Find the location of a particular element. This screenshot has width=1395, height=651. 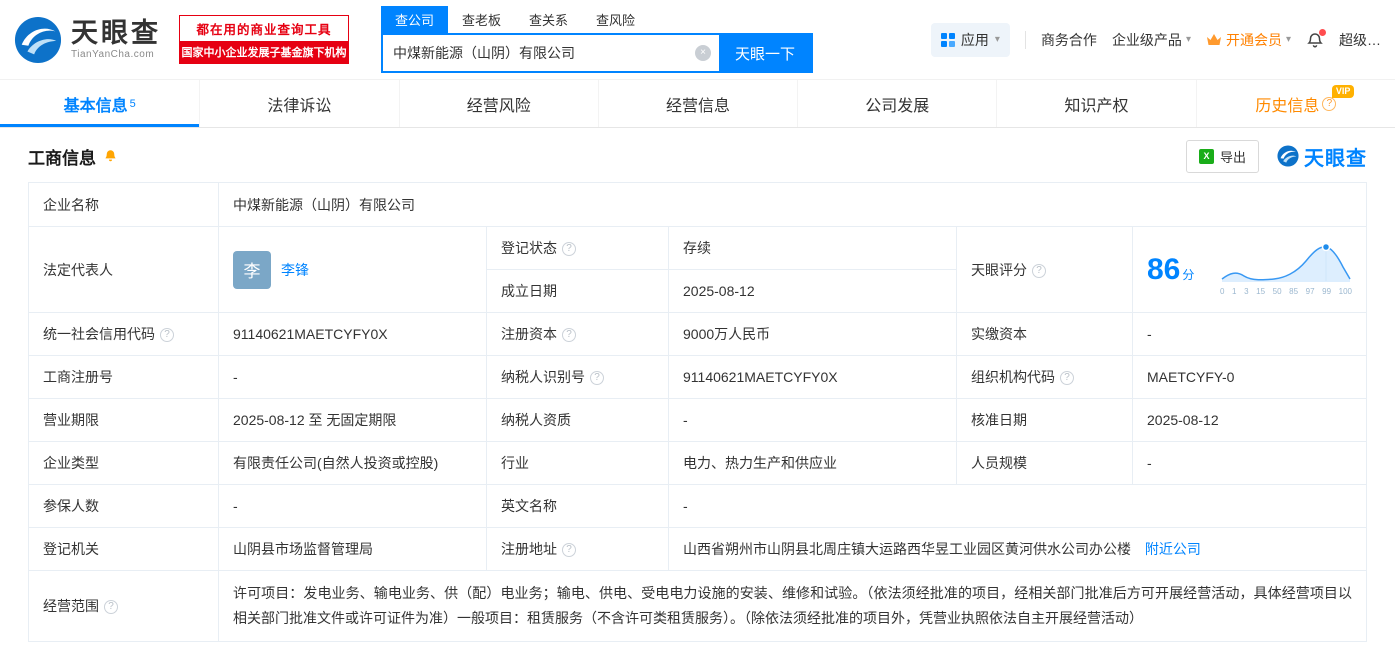

tab-label: 历史信息 is located at coordinates (1287, 106).